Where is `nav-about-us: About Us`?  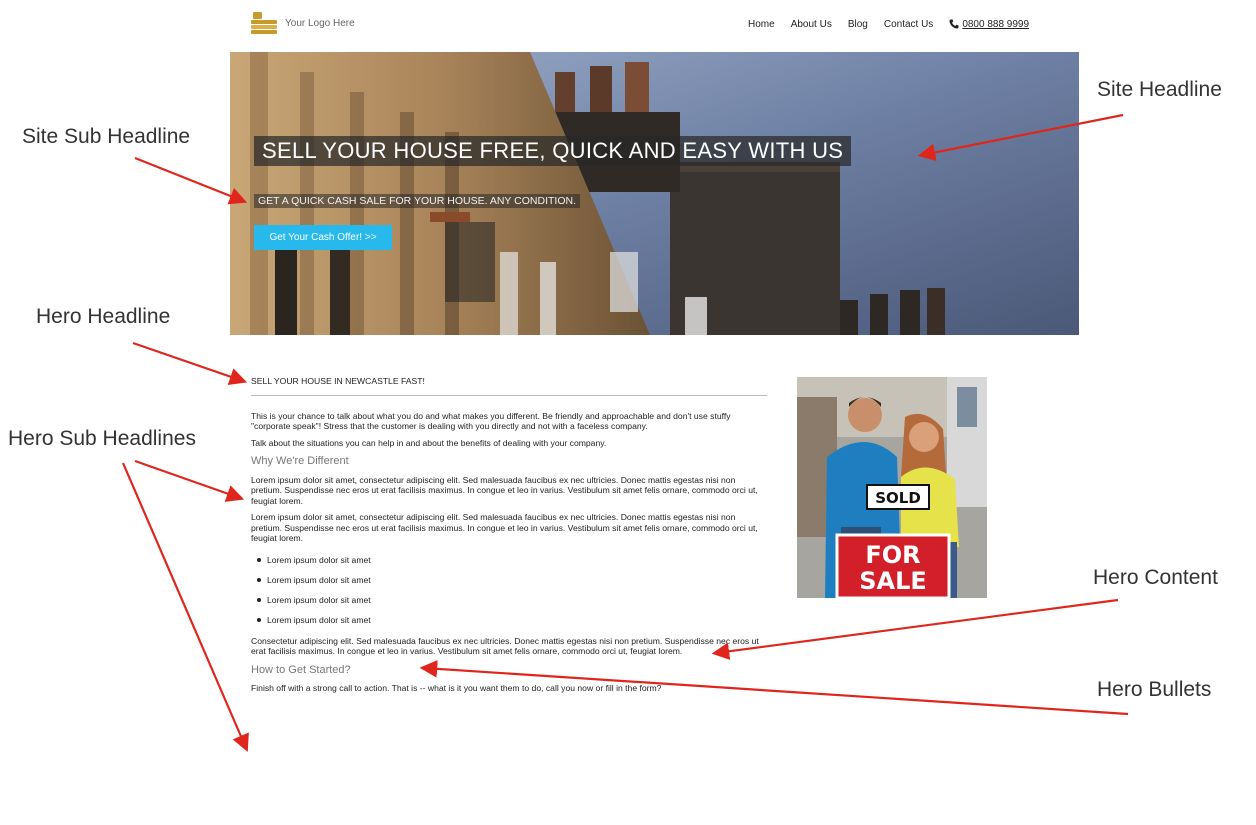 nav-about-us: About Us is located at coordinates (811, 24).